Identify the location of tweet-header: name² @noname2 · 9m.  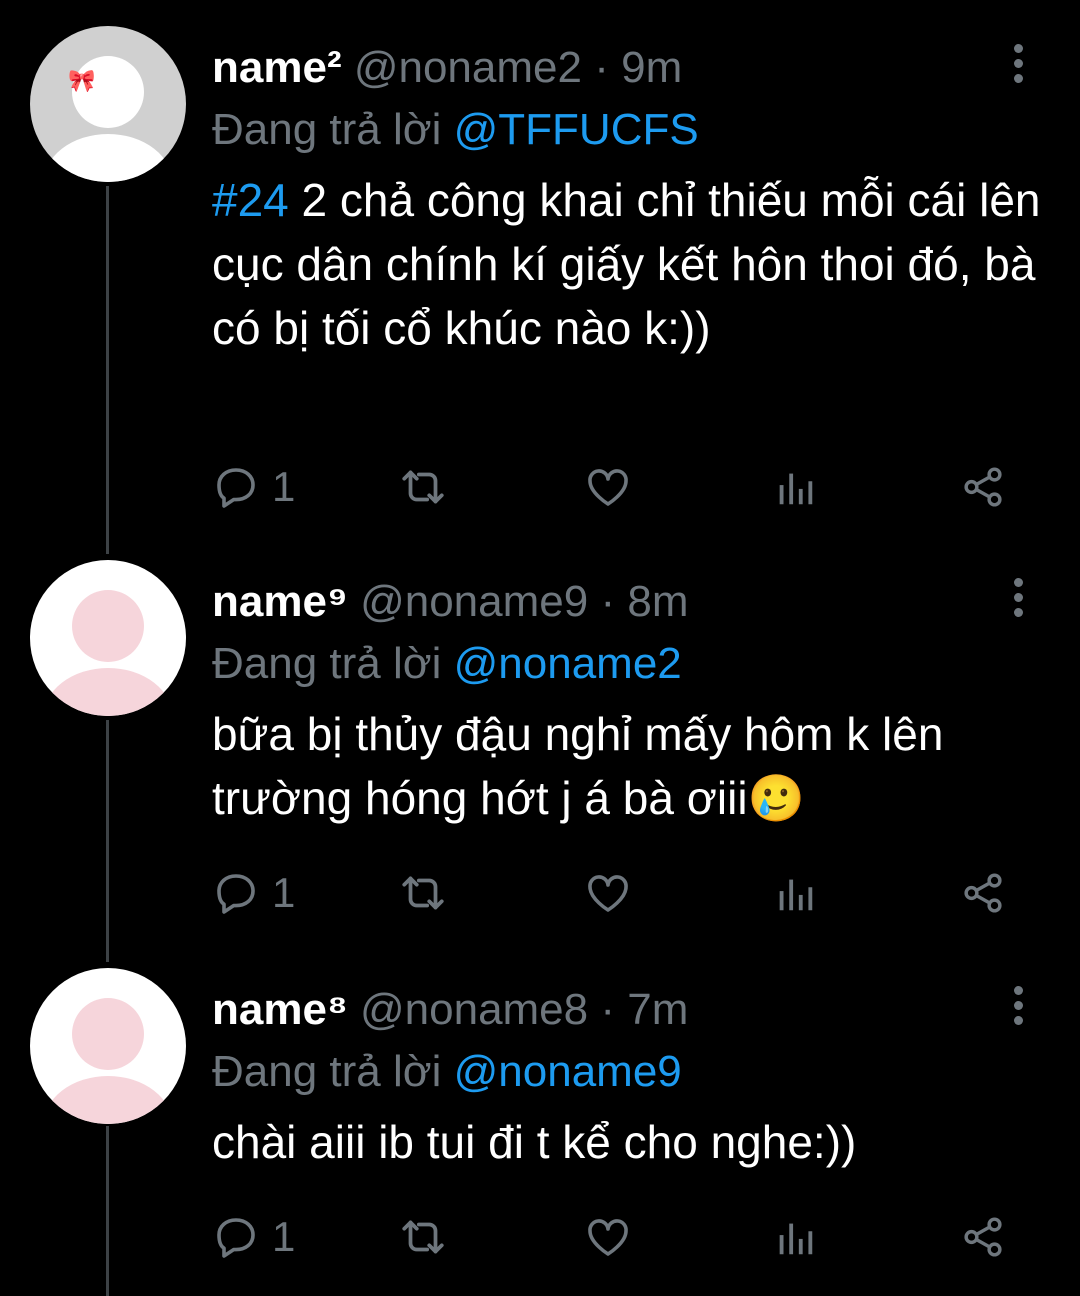
(447, 68).